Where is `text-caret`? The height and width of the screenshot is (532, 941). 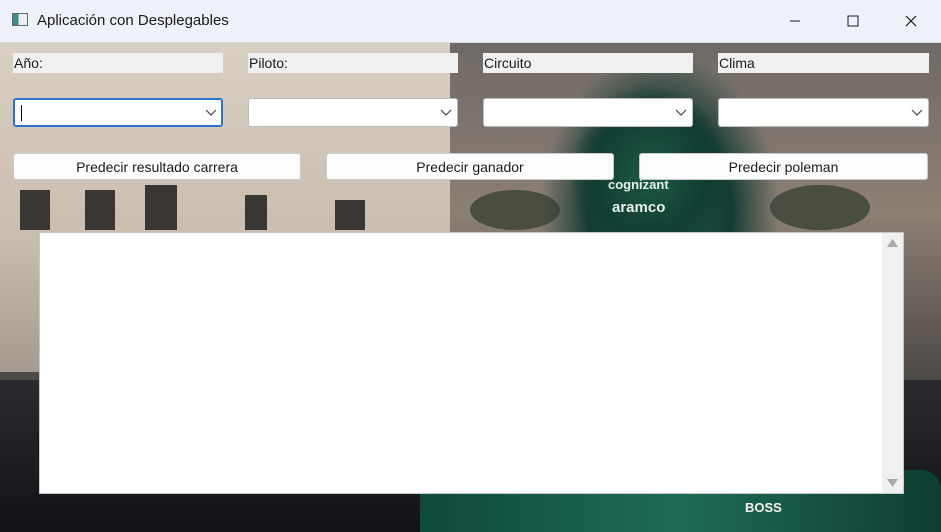
text-caret is located at coordinates (21, 113).